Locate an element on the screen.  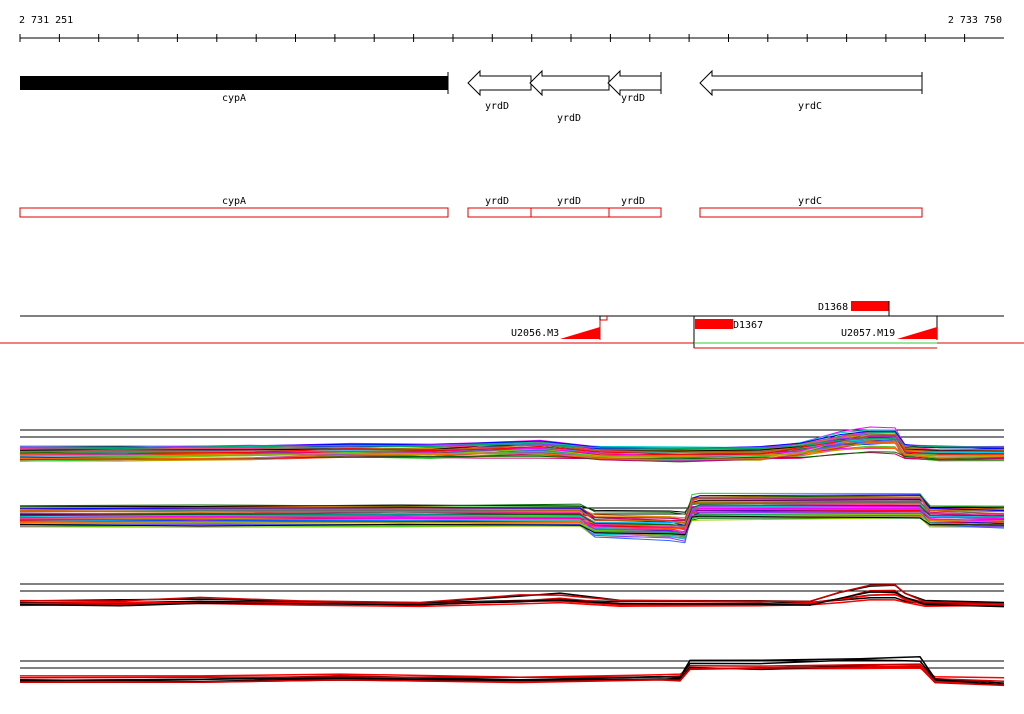
track1-profile-lines is located at coordinates (512, 444).